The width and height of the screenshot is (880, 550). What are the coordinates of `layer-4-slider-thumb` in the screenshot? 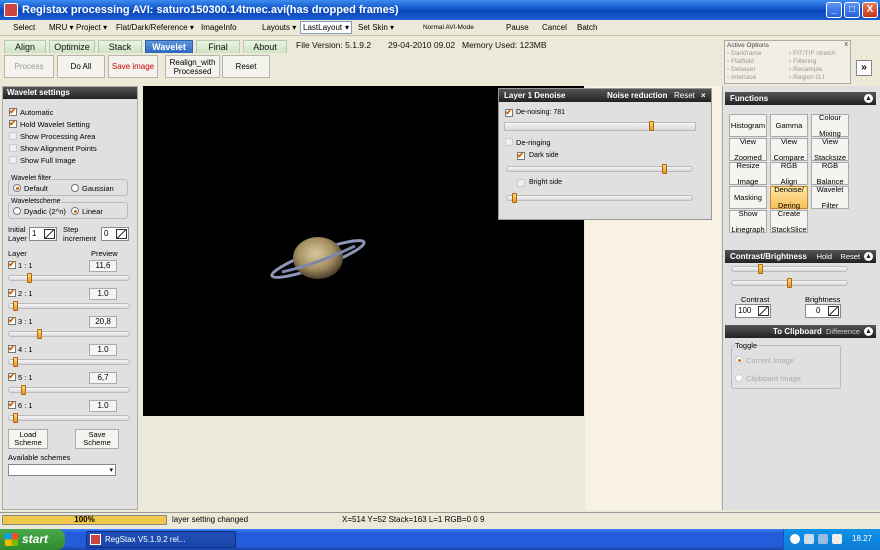 It's located at (15, 362).